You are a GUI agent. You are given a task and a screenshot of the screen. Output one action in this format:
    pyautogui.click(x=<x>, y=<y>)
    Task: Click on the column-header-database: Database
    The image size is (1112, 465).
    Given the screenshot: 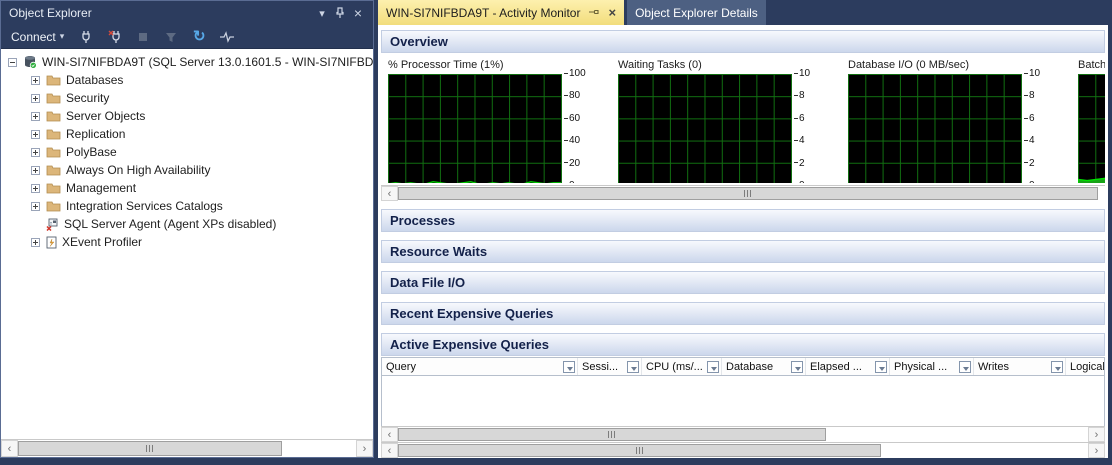 What is the action you would take?
    pyautogui.click(x=764, y=366)
    